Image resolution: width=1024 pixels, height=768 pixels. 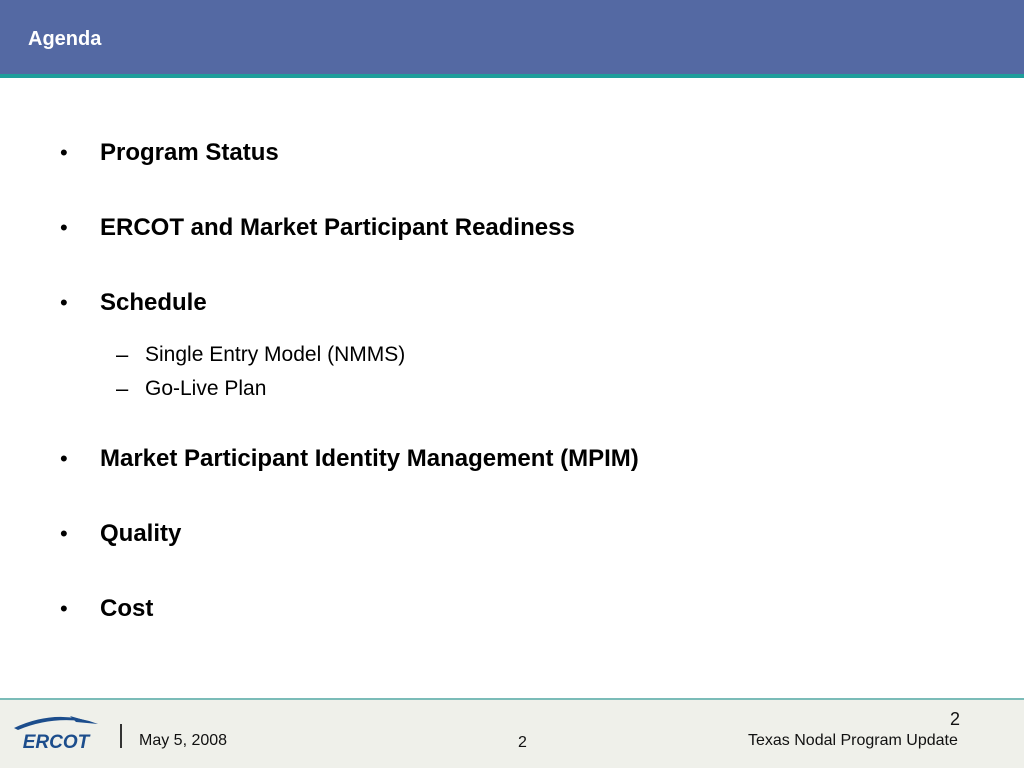 What do you see at coordinates (853, 740) in the screenshot?
I see `footer-program-title: Texas Nodal Program Update` at bounding box center [853, 740].